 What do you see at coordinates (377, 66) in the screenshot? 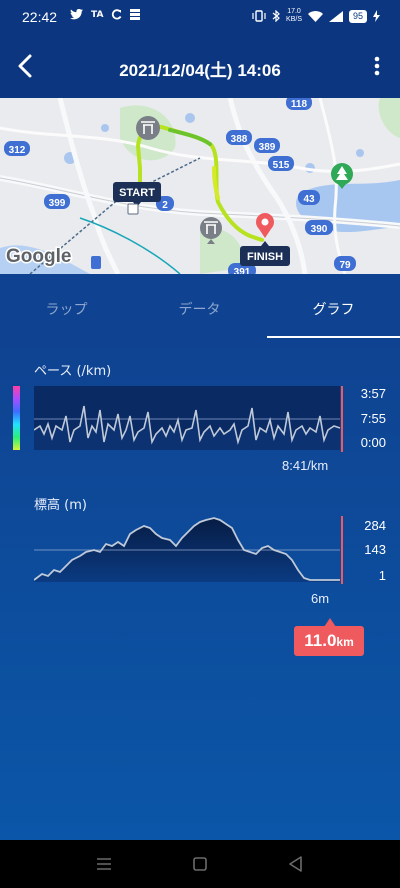
I see `more-options-icon` at bounding box center [377, 66].